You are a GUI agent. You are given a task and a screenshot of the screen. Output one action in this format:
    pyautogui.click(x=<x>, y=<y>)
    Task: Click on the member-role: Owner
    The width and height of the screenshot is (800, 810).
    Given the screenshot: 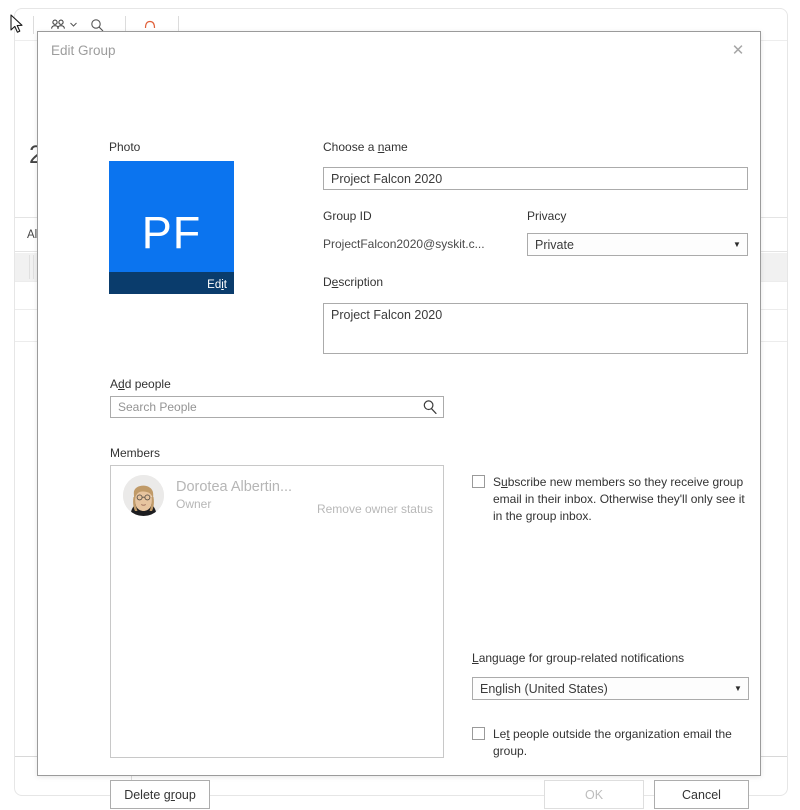 What is the action you would take?
    pyautogui.click(x=194, y=504)
    